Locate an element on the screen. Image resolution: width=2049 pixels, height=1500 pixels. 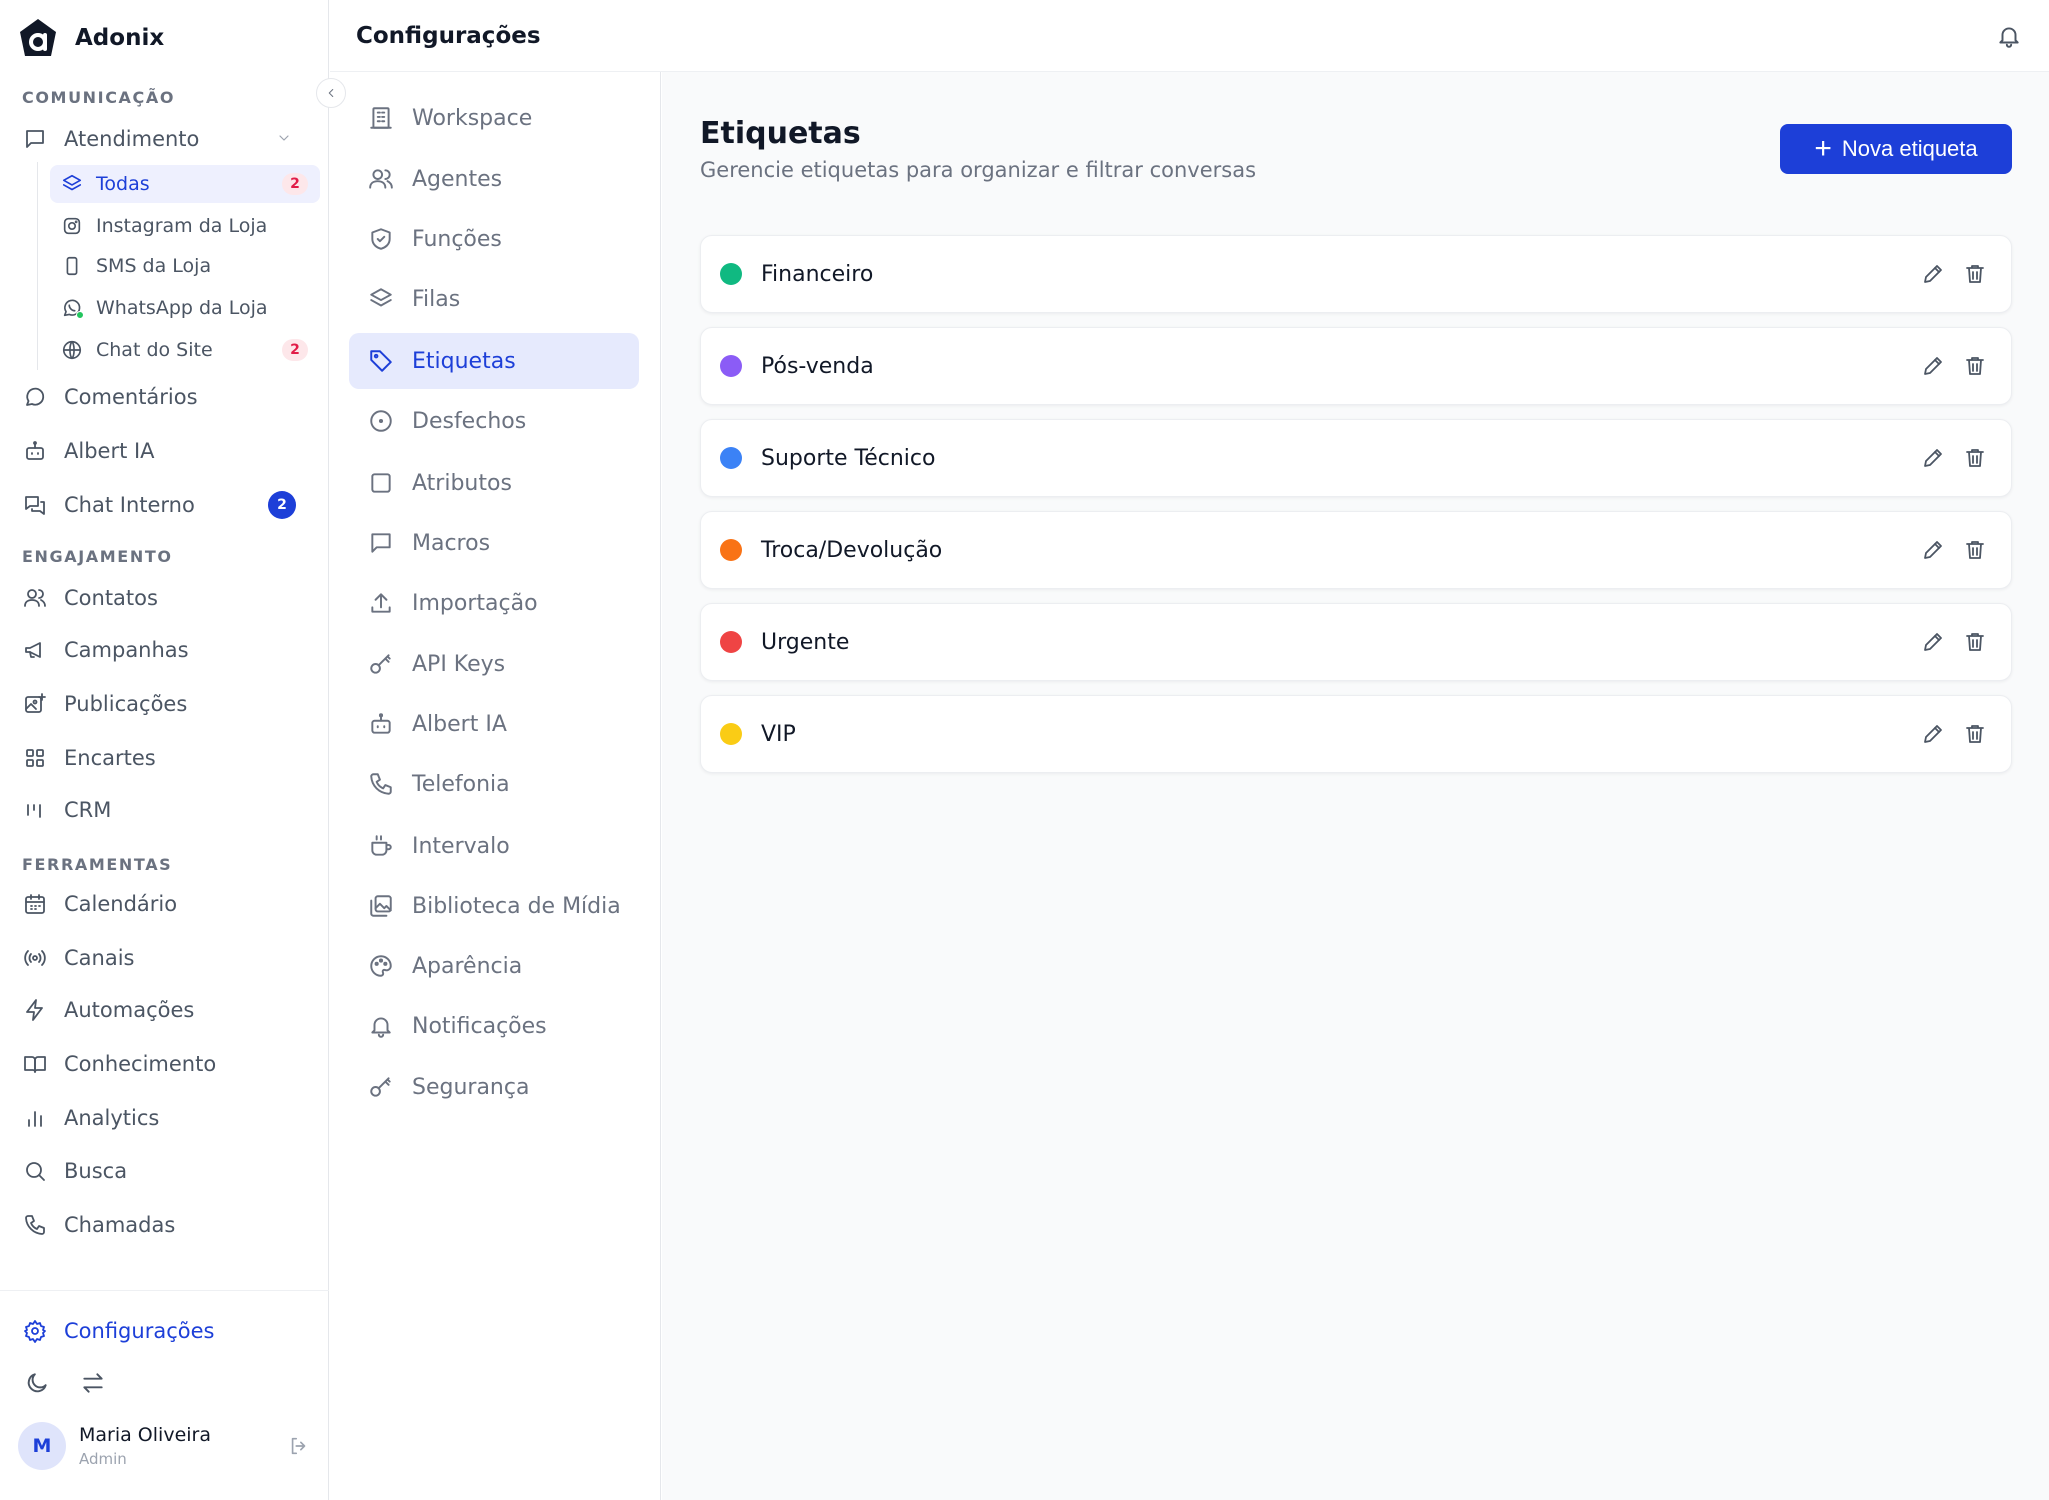
sidebar-subitem-chat-site: Chat do Site 2 is located at coordinates (185, 350).